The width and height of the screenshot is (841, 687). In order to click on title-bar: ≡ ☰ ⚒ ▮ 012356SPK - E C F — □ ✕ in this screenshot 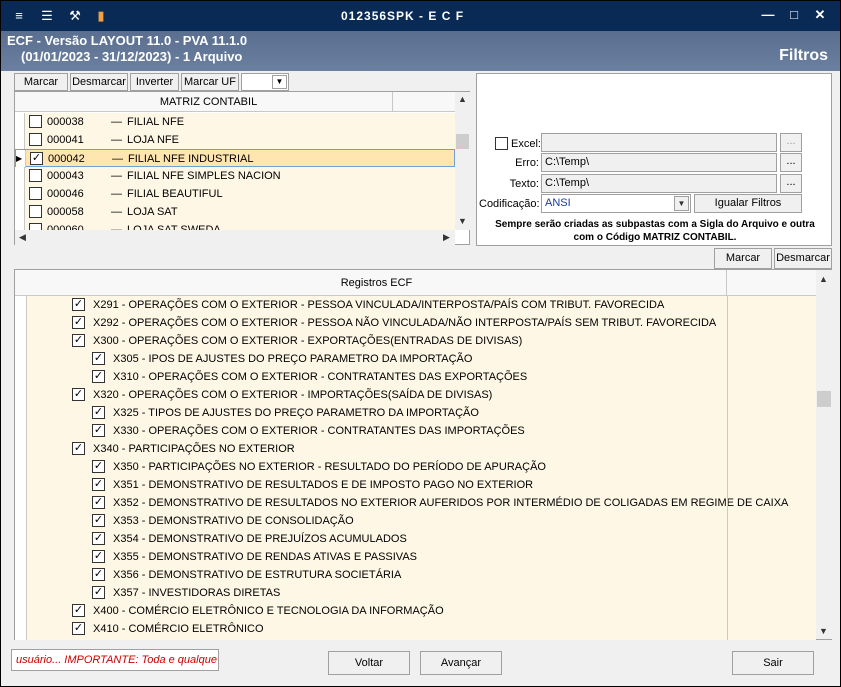, I will do `click(420, 16)`.